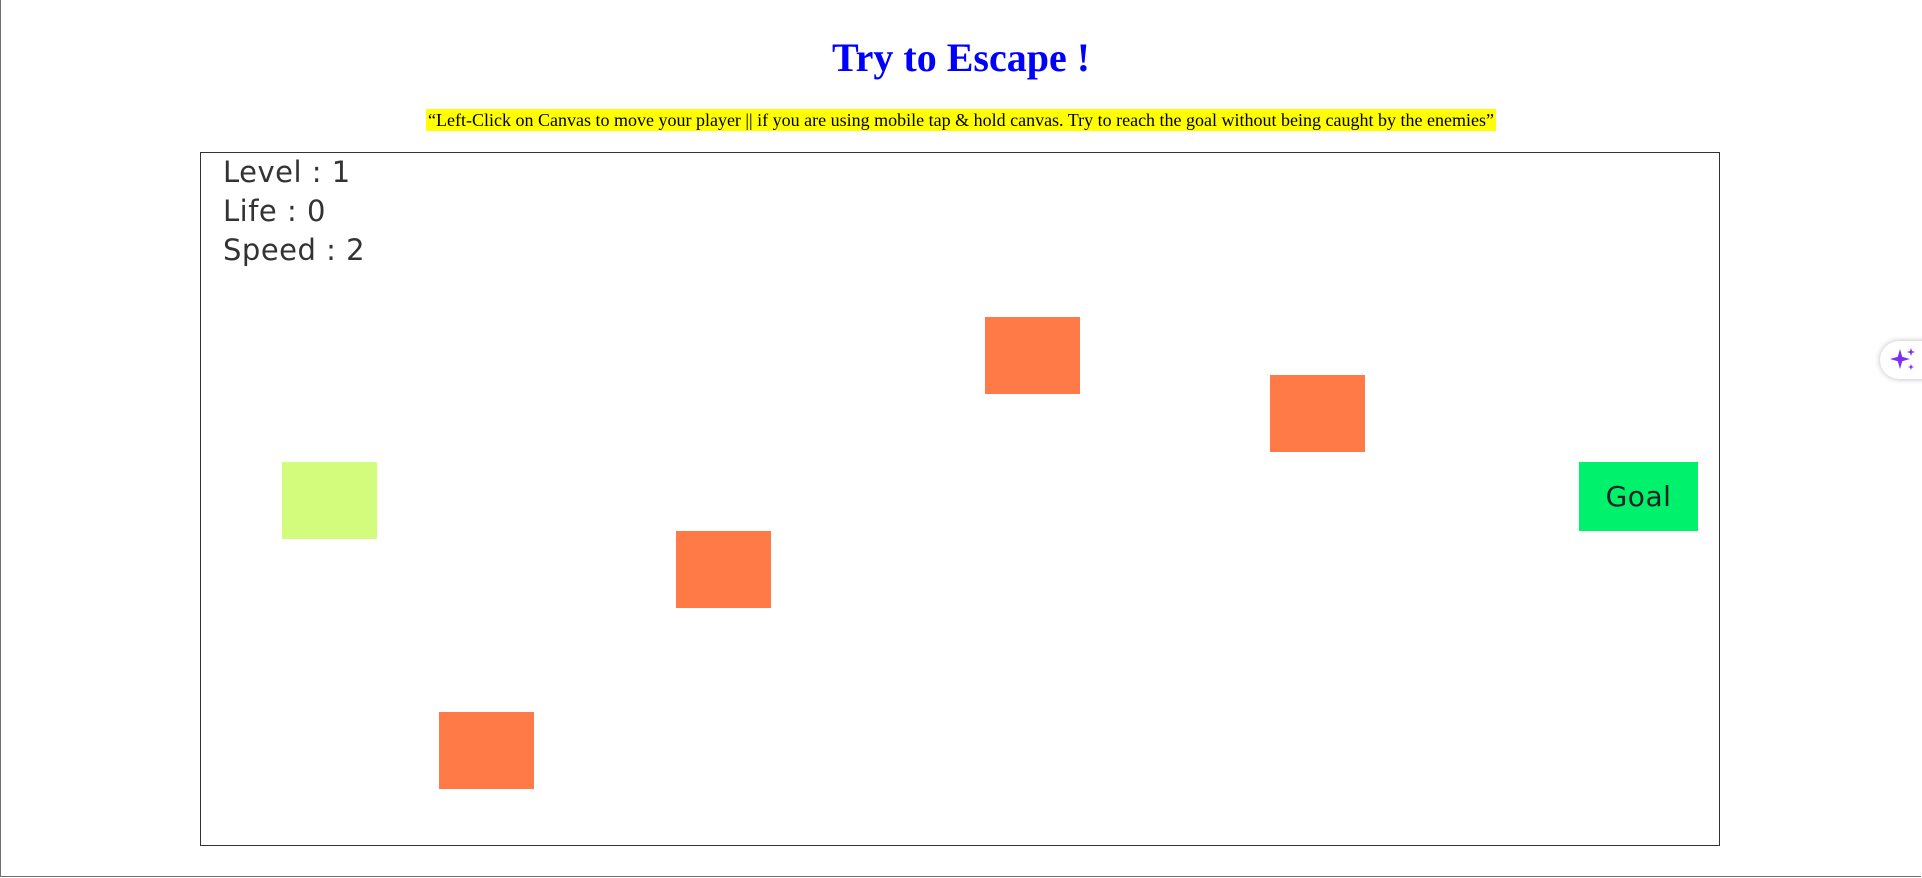  I want to click on hud-level: Level : 1, so click(294, 172).